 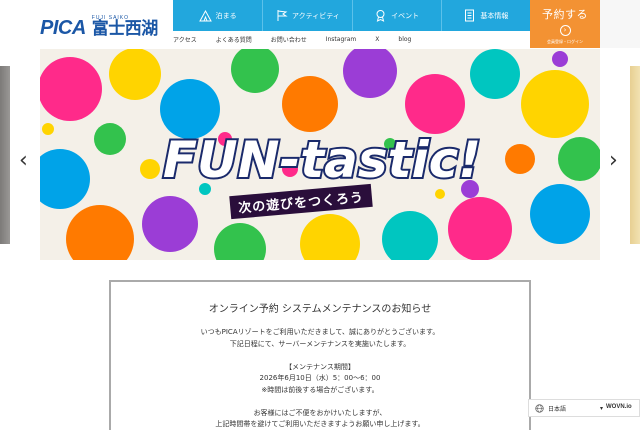 I want to click on slider-next-icon: ›, so click(x=616, y=161).